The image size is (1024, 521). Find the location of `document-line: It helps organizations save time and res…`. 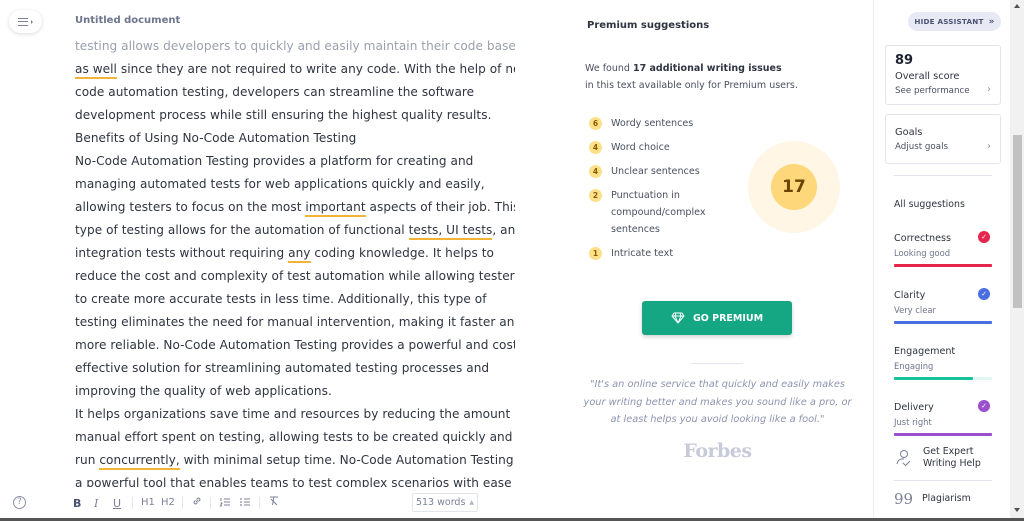

document-line: It helps organizations save time and res… is located at coordinates (295, 414).